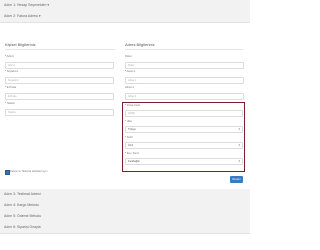  Describe the element at coordinates (20, 44) in the screenshot. I see `personal-info-title: Kişisel Bilgileriniz` at that location.